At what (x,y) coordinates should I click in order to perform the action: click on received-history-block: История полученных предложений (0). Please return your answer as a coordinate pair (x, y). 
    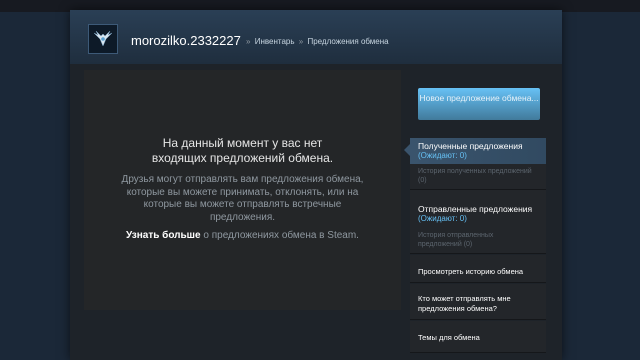
    Looking at the image, I should click on (478, 177).